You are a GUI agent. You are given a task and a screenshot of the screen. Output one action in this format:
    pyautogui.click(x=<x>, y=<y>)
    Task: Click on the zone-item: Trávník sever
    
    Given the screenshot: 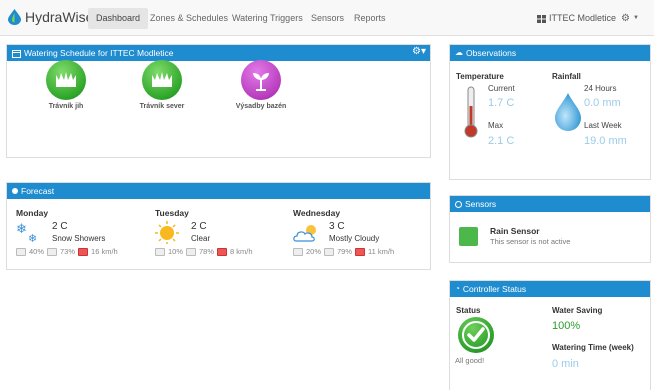 What is the action you would take?
    pyautogui.click(x=162, y=85)
    